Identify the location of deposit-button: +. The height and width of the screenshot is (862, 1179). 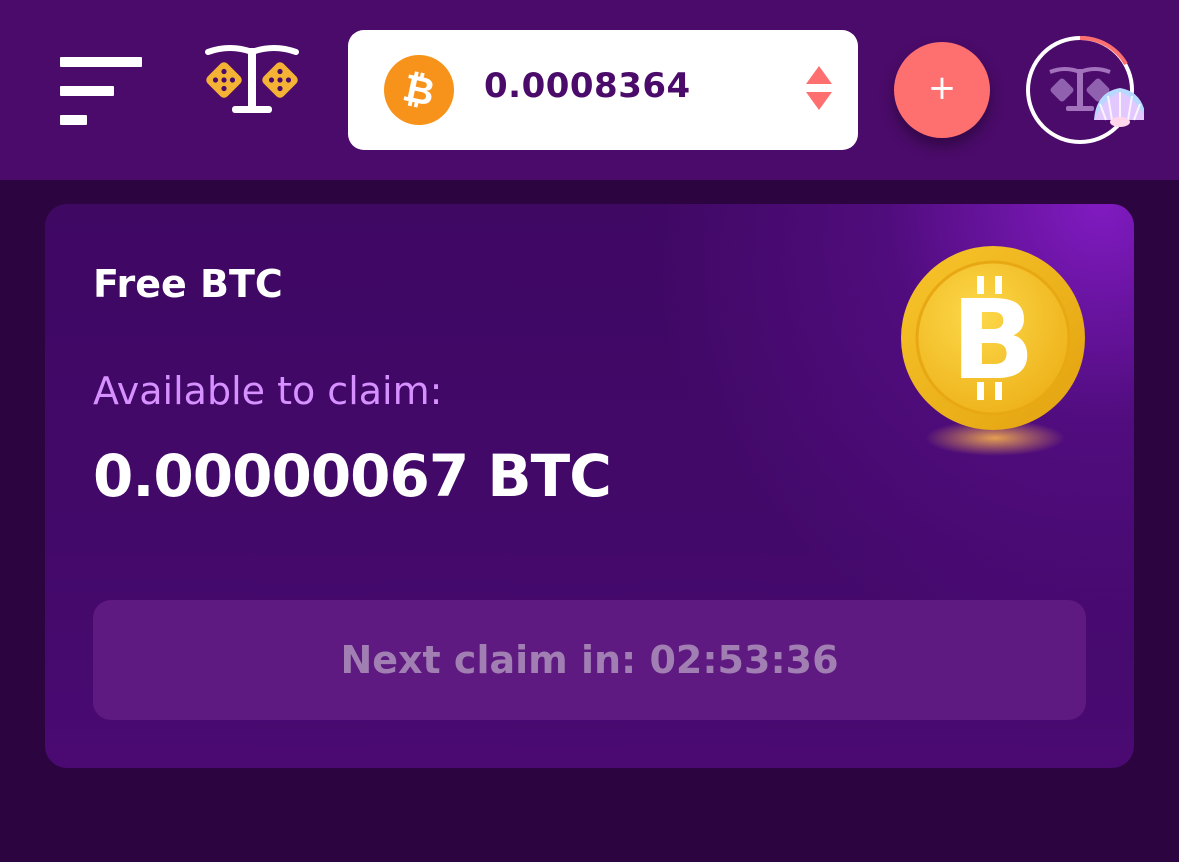
(942, 90).